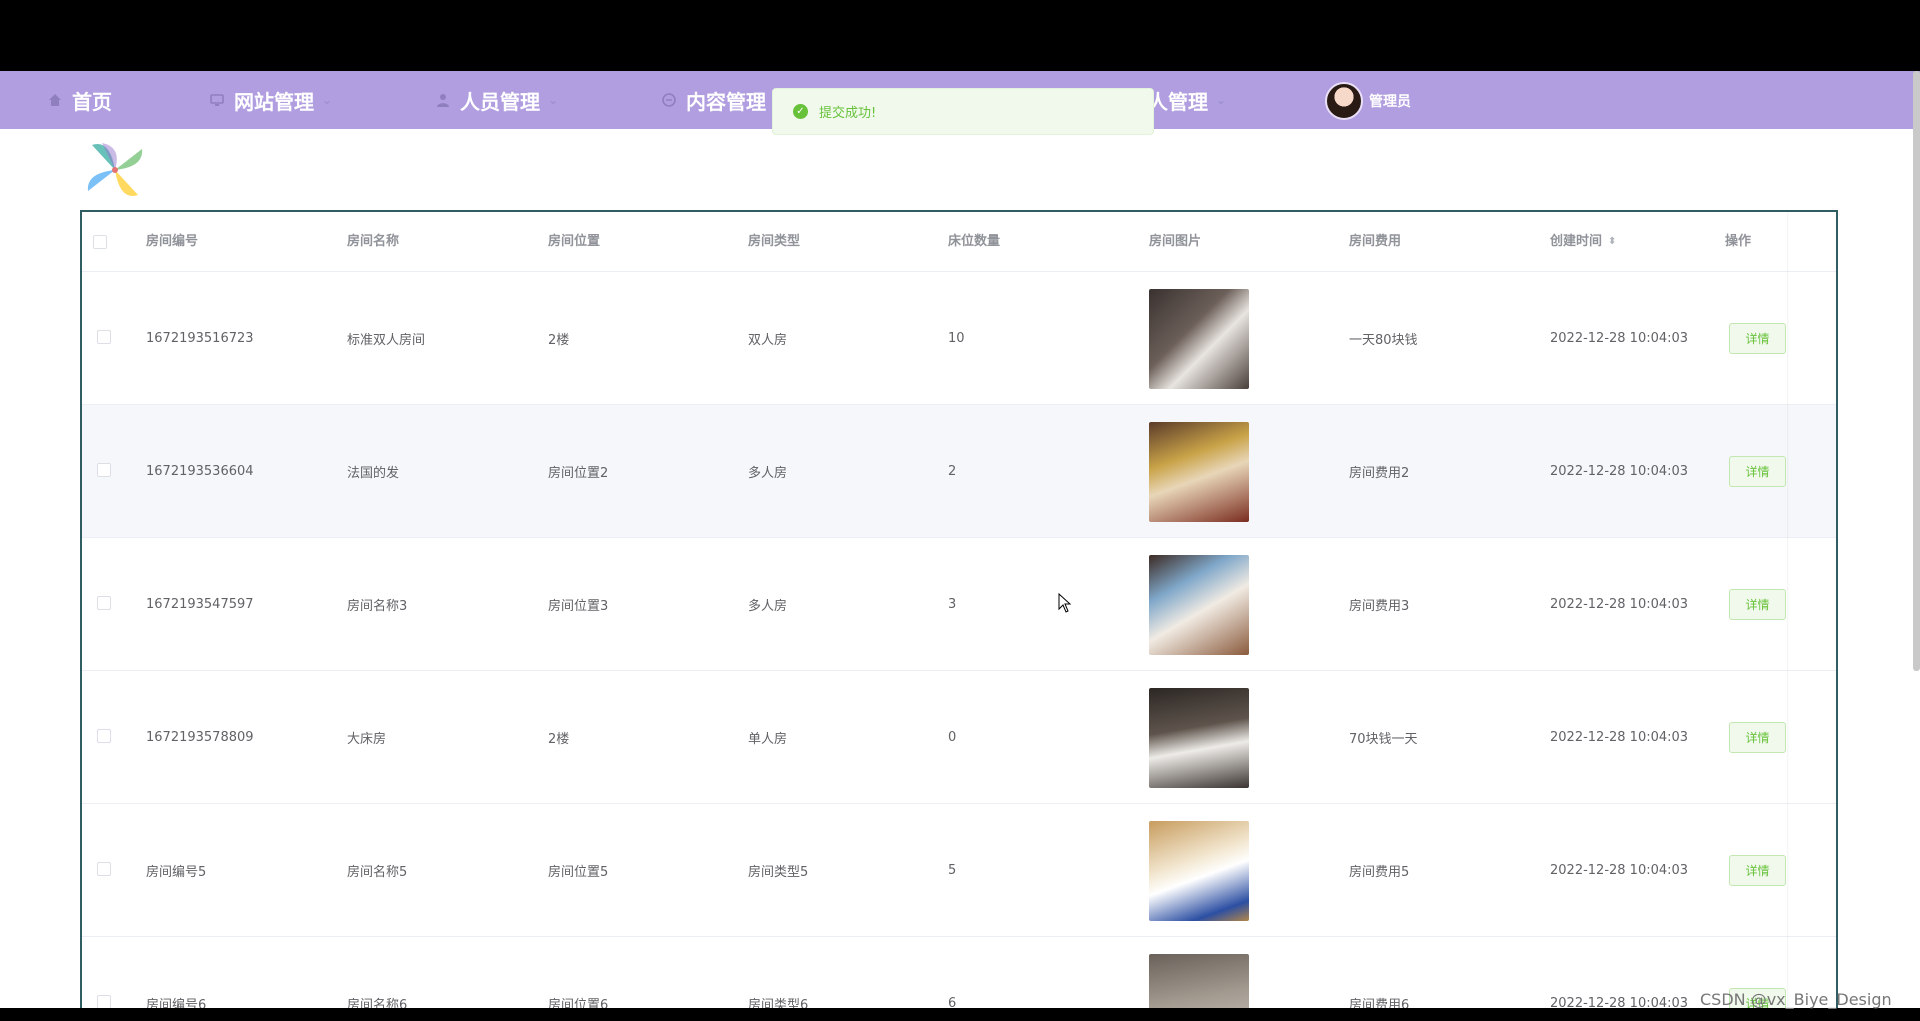 This screenshot has width=1920, height=1021. What do you see at coordinates (1576, 241) in the screenshot?
I see `col-created-time-label: 创建时间` at bounding box center [1576, 241].